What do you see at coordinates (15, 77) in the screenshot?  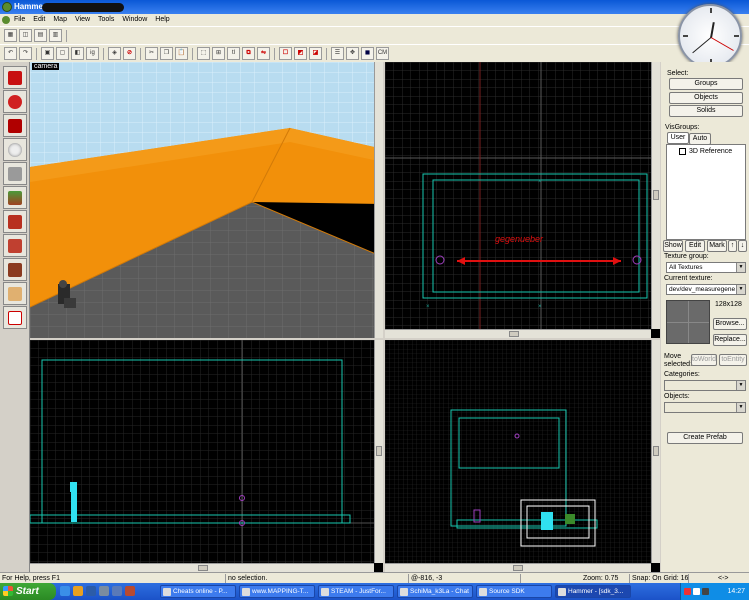 I see `selection-tool` at bounding box center [15, 77].